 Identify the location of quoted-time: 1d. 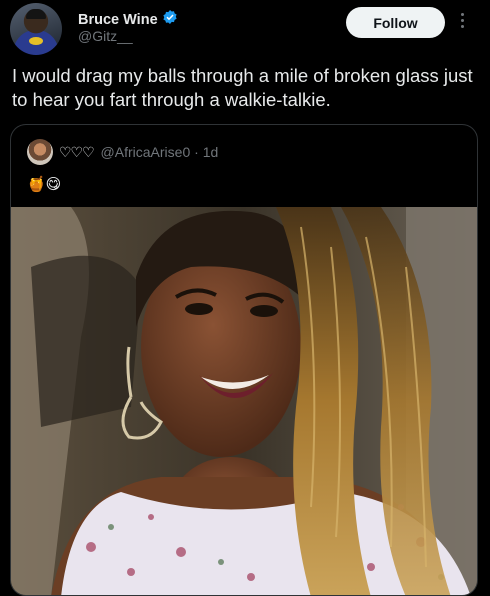
(211, 152).